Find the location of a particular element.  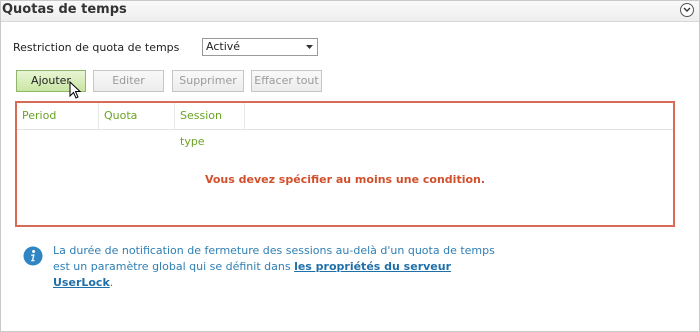

column-header-quota: Quota is located at coordinates (137, 116).